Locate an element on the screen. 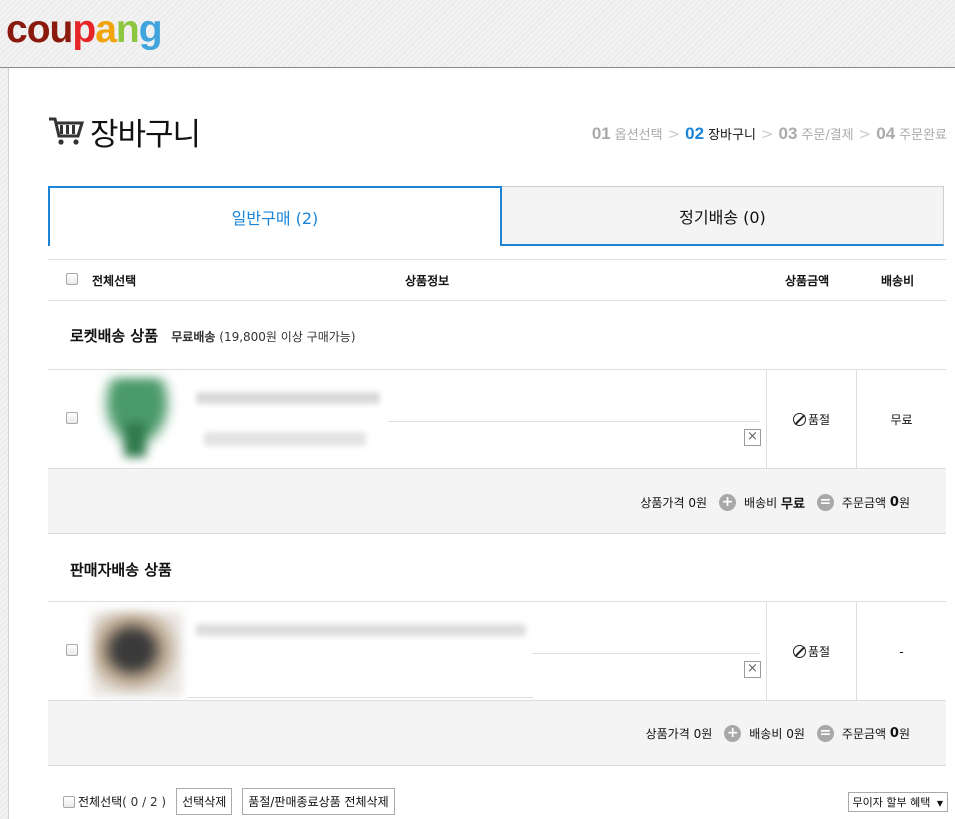 The image size is (955, 819). logo-letter: p is located at coordinates (84, 29).